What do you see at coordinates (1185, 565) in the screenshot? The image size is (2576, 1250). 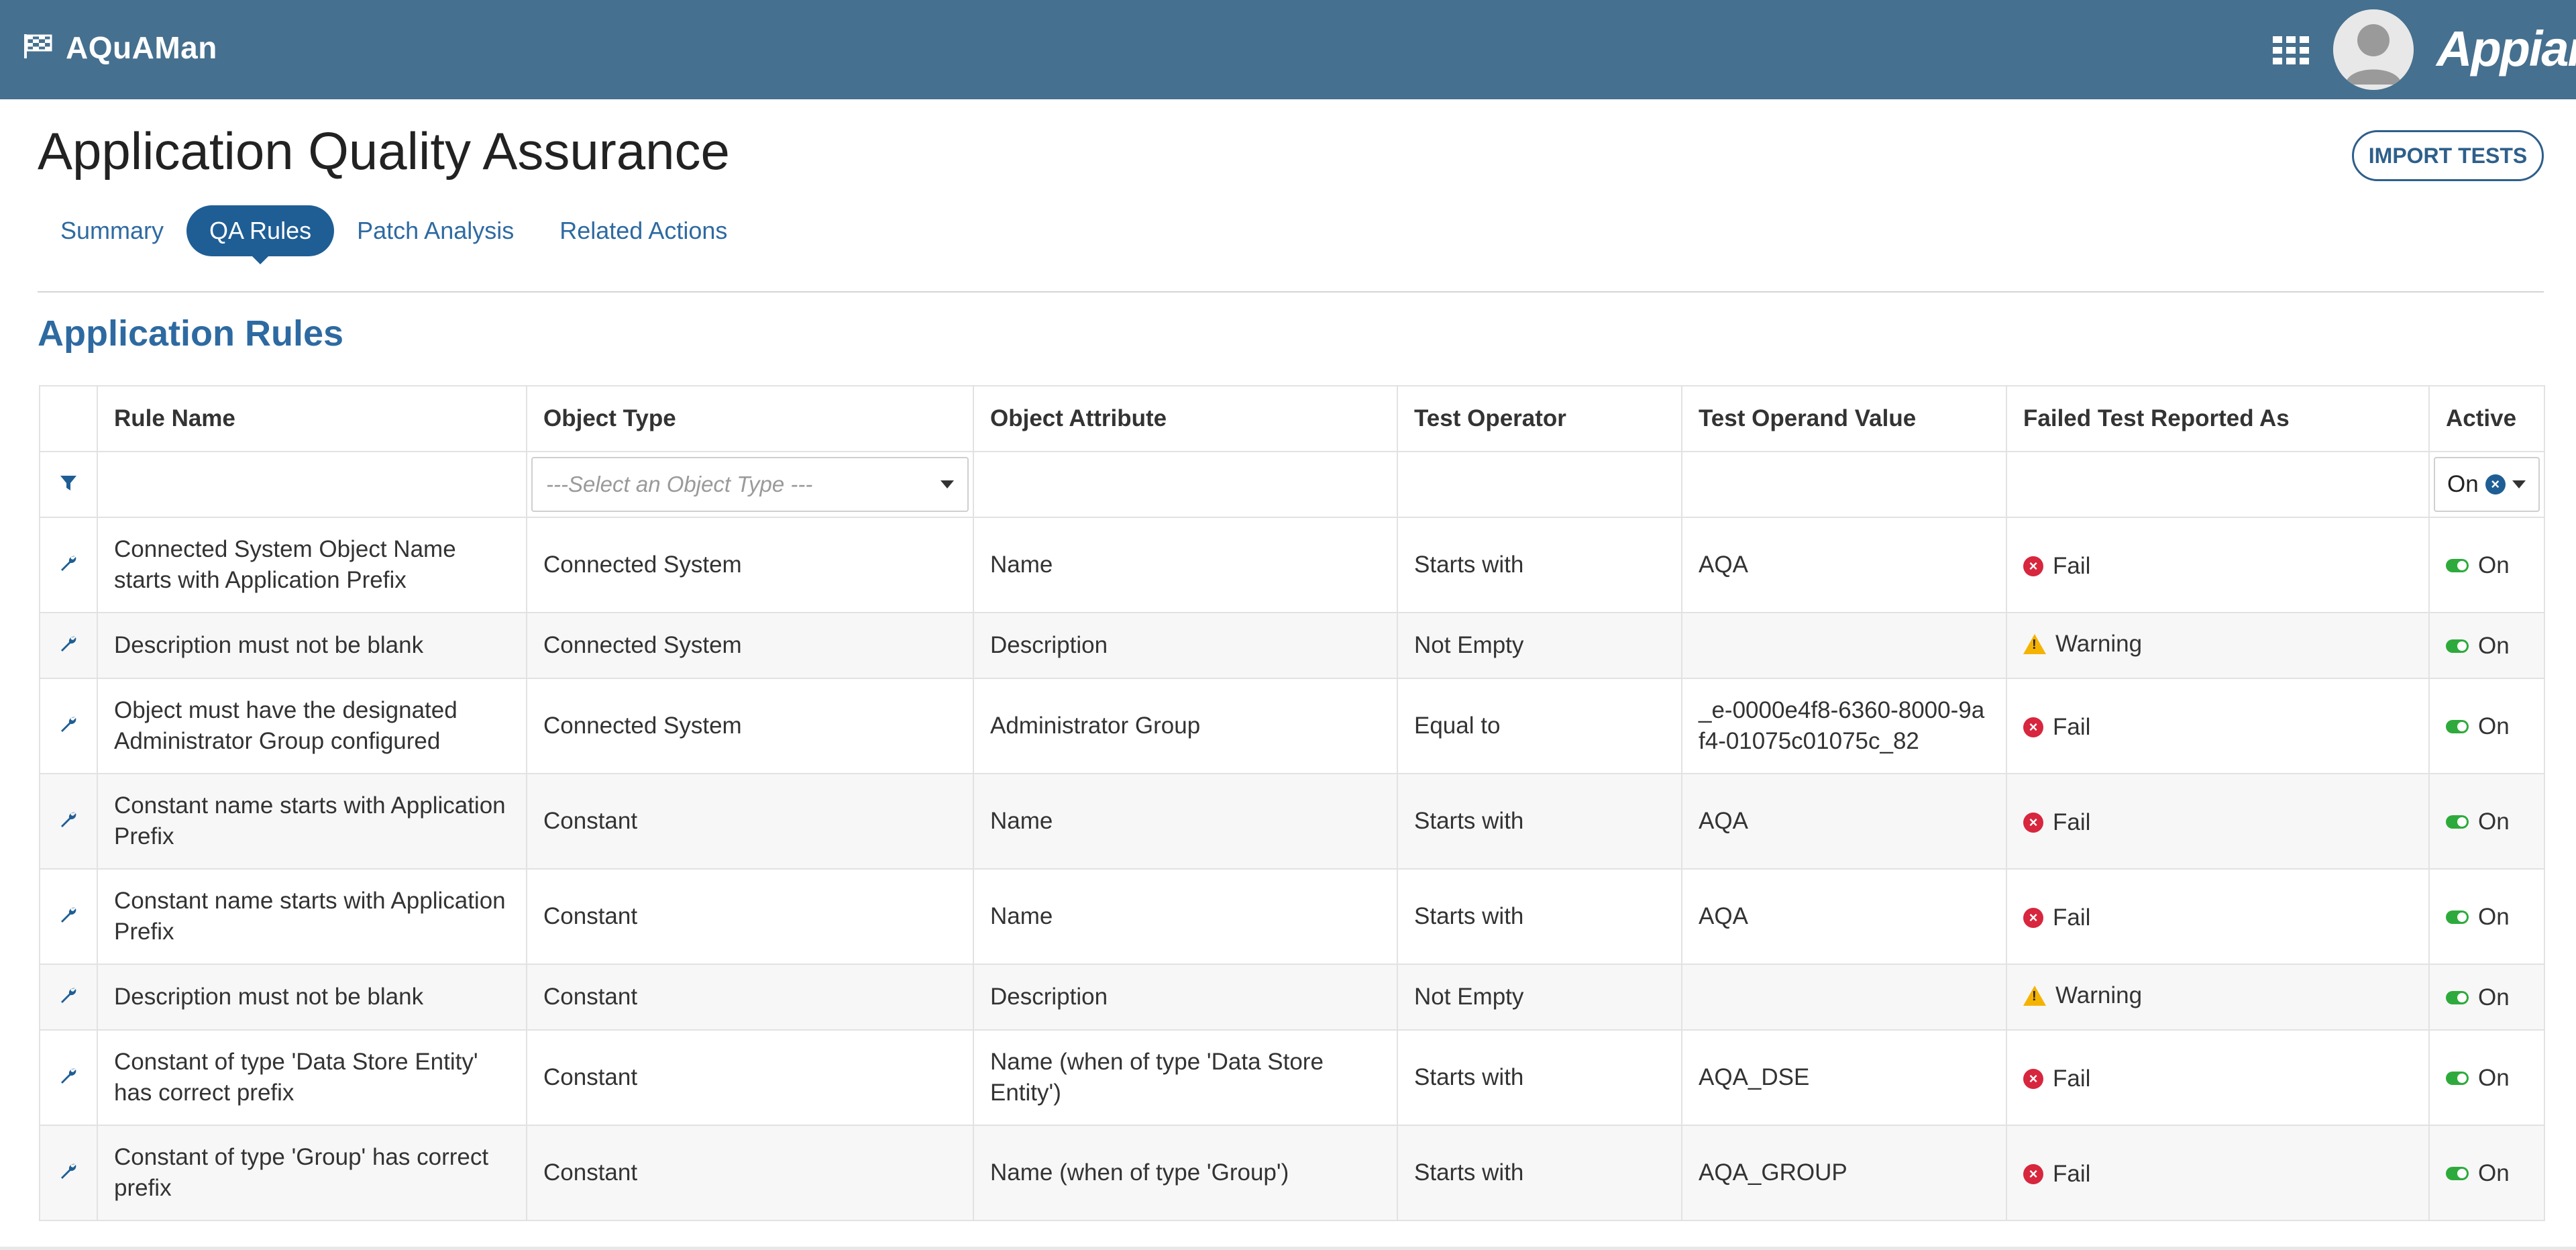 I see `cell-object-attribute: Name` at bounding box center [1185, 565].